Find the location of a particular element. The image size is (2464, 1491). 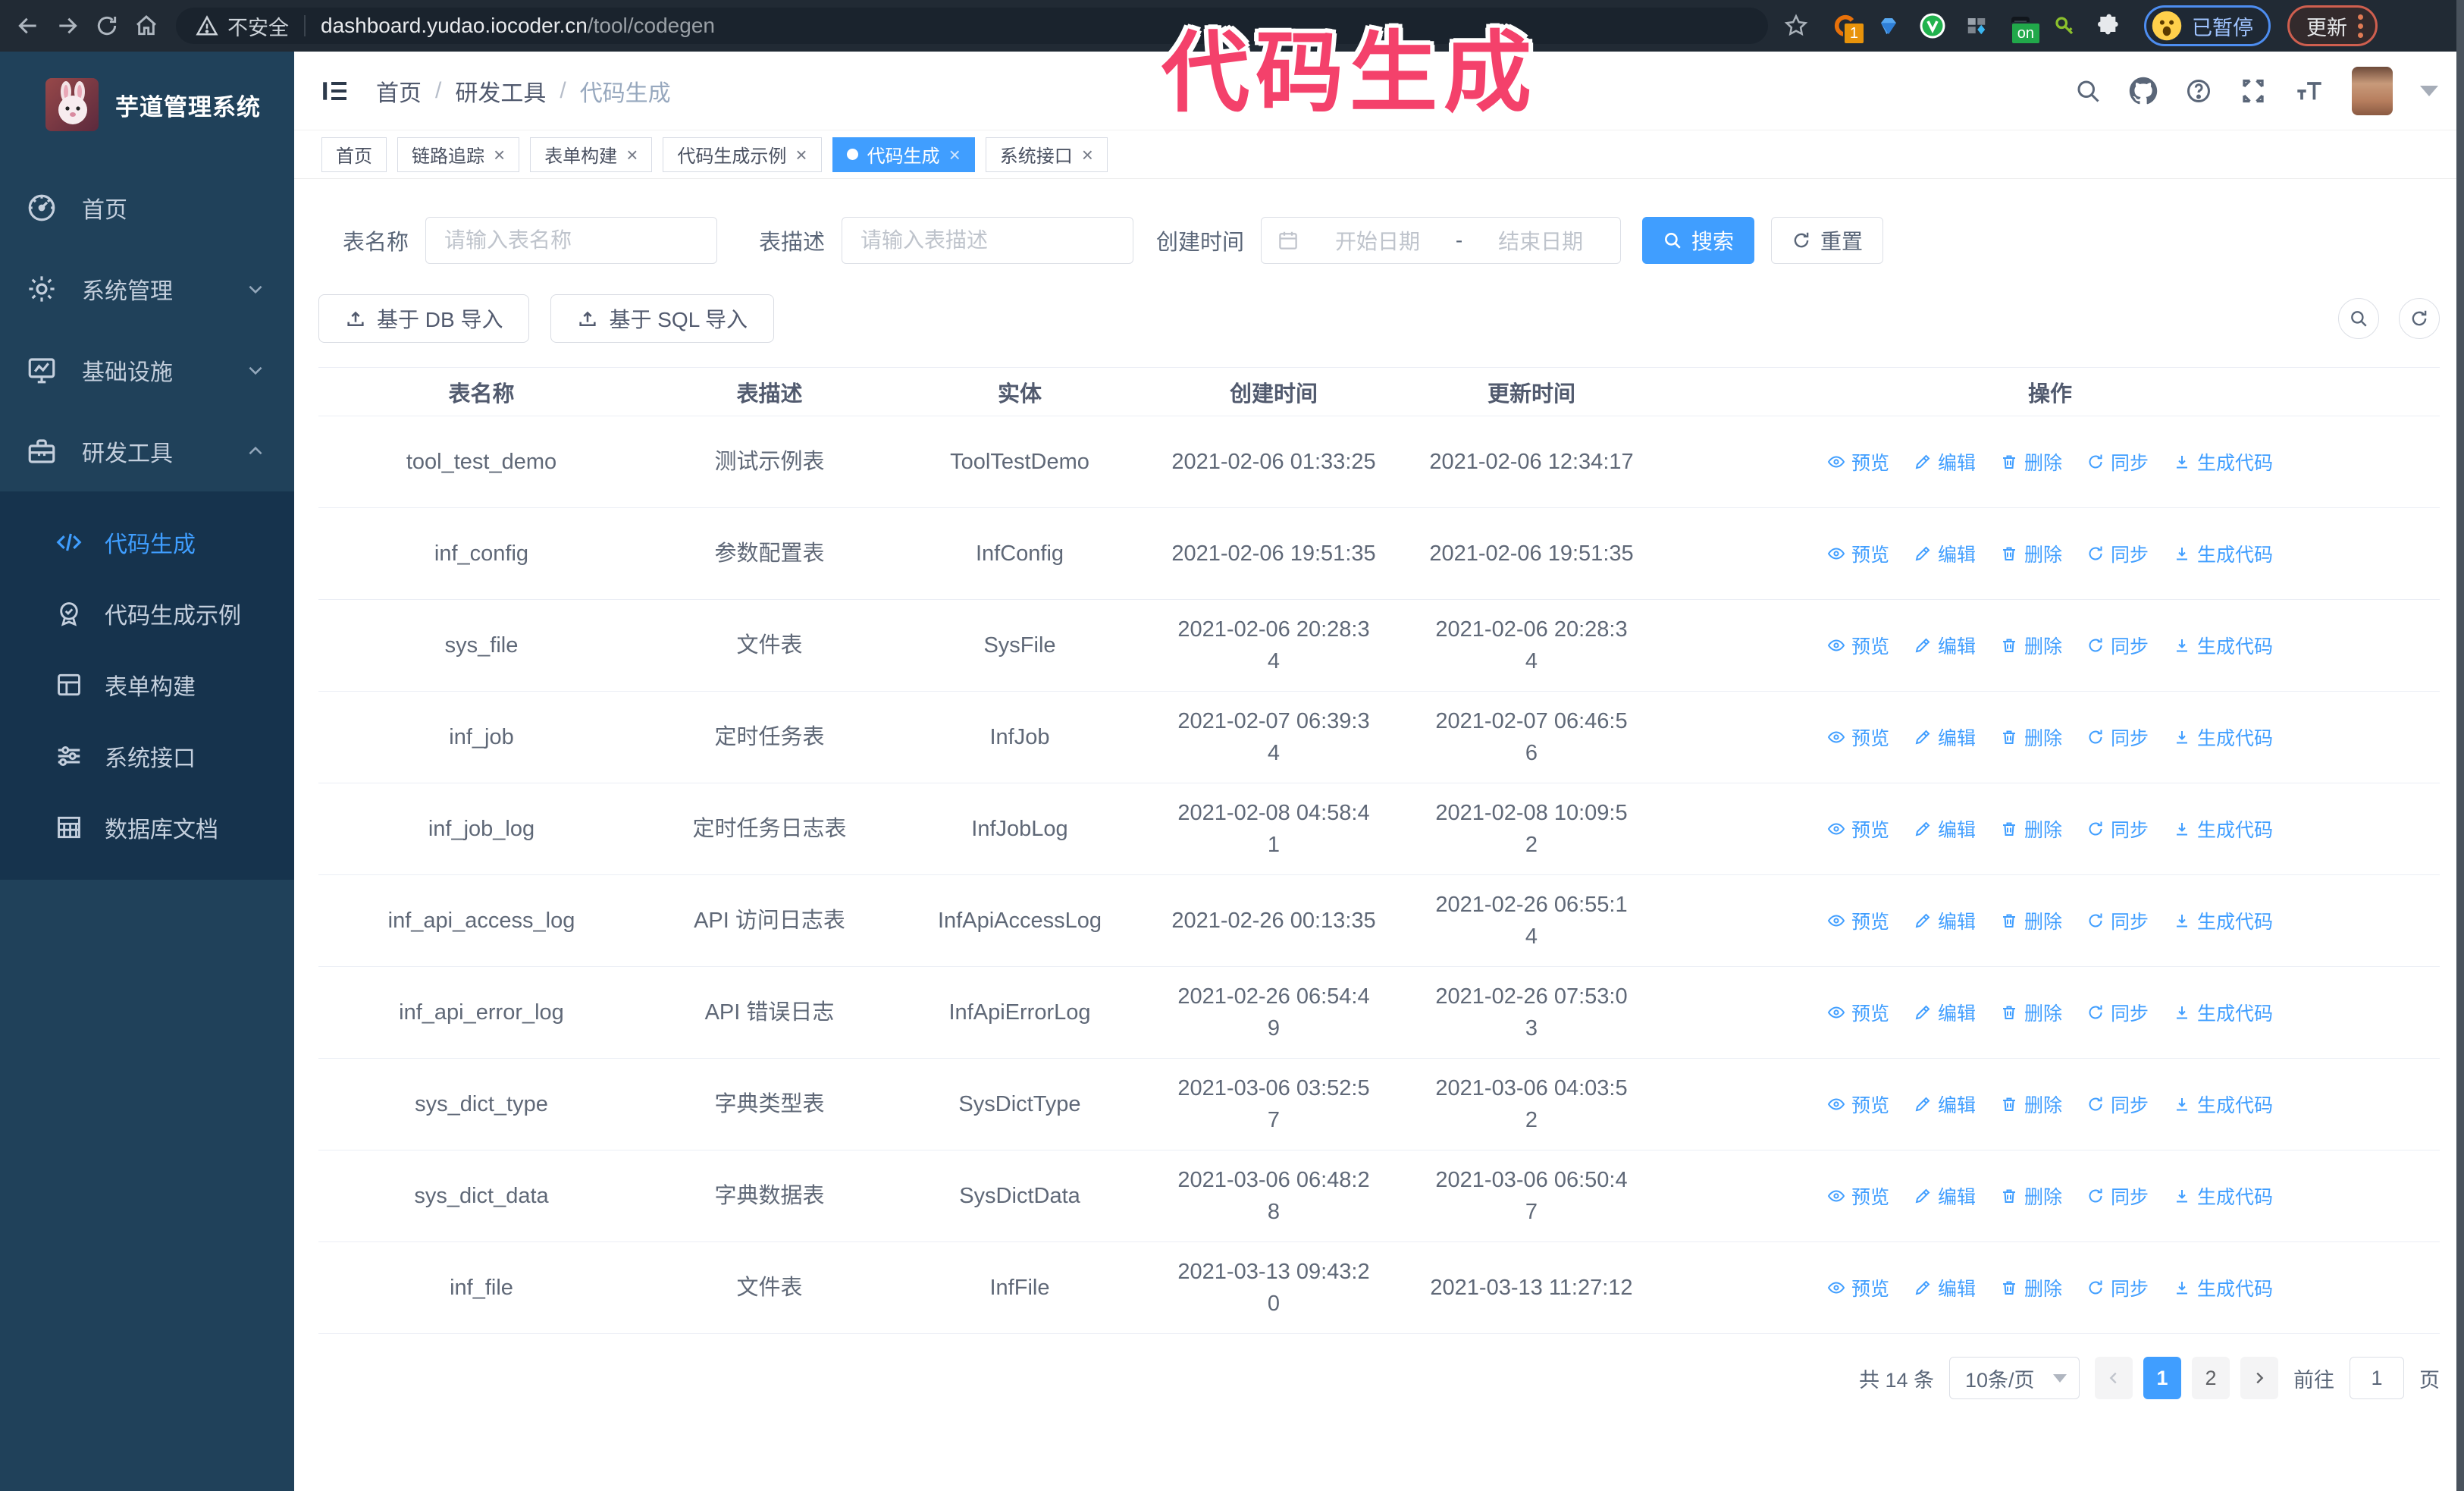

reload-icon is located at coordinates (106, 25).